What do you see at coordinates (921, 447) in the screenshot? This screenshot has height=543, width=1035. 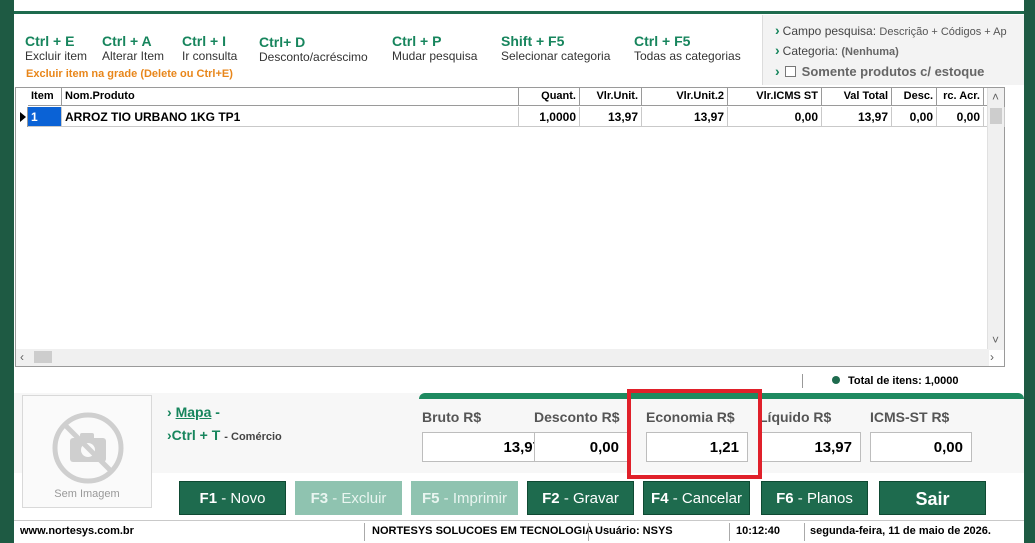 I see `icms-st-value: 0,00` at bounding box center [921, 447].